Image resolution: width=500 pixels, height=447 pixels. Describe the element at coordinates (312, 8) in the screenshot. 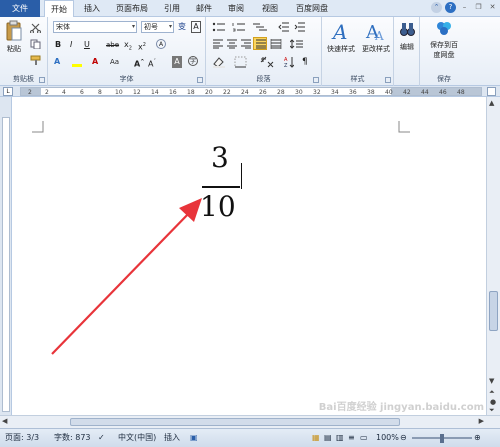

I see `tab-baidu-netdisk: 百度网盘` at that location.